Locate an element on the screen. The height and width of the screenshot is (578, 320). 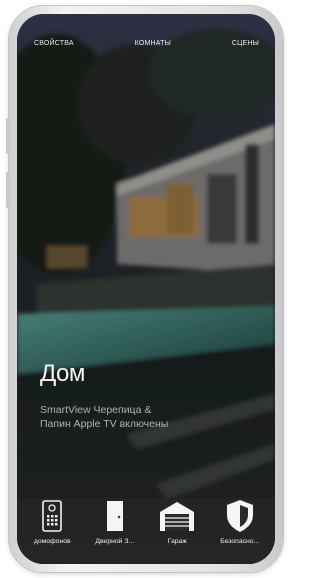
dock-item-garage: Гараж is located at coordinates (177, 521).